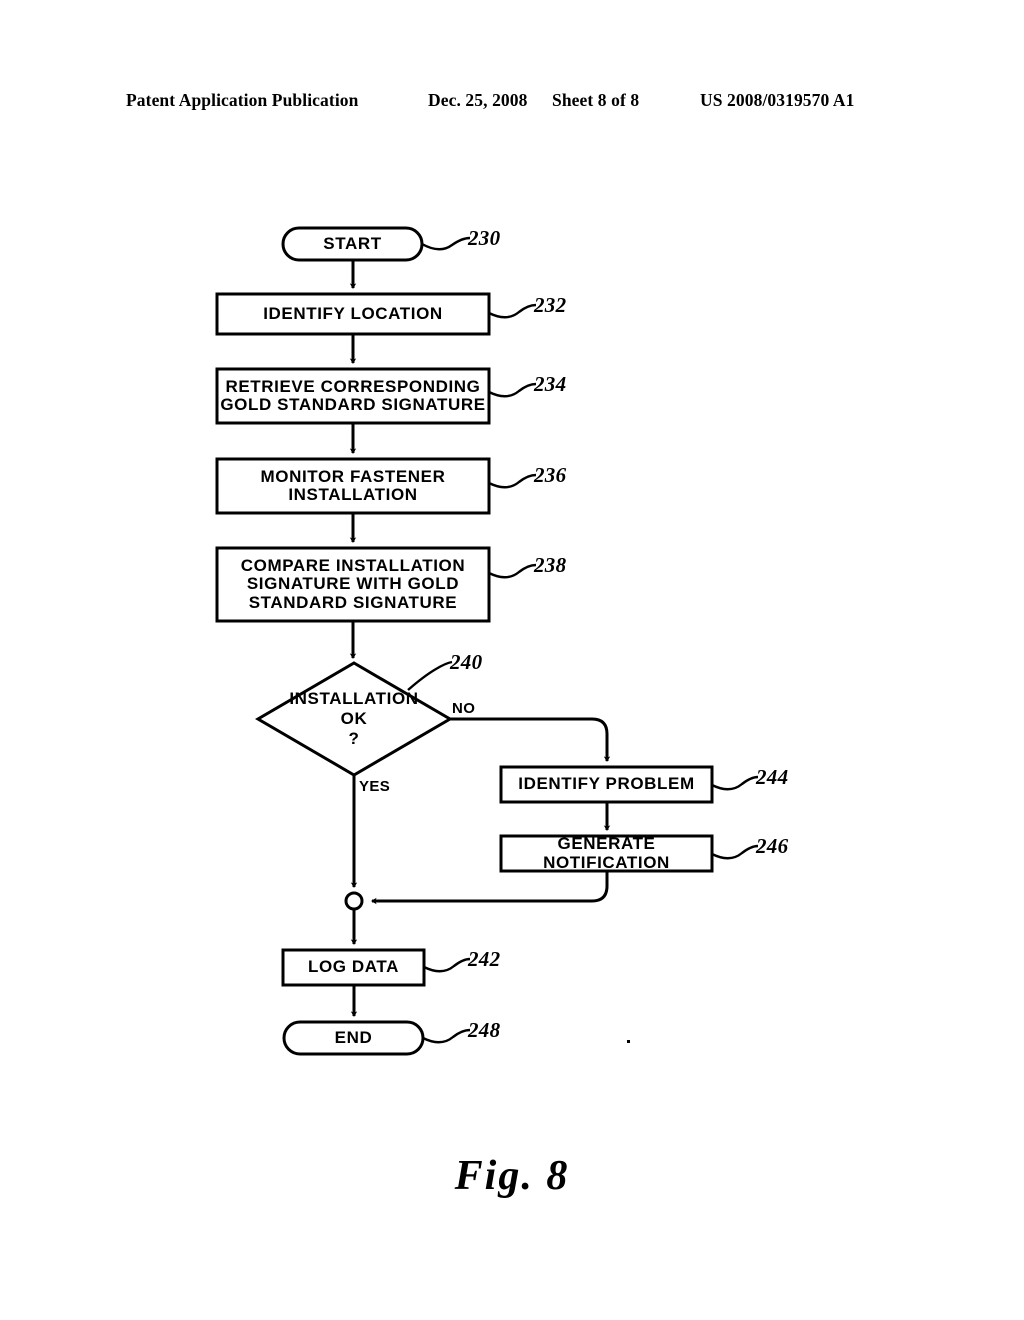  What do you see at coordinates (353, 313) in the screenshot?
I see `node-identify-location-label: IDENTIFY LOCATION` at bounding box center [353, 313].